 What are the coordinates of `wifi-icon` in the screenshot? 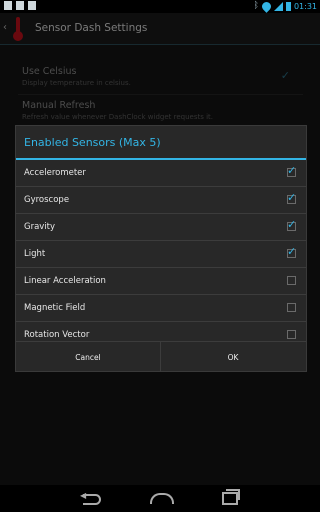 It's located at (266, 6).